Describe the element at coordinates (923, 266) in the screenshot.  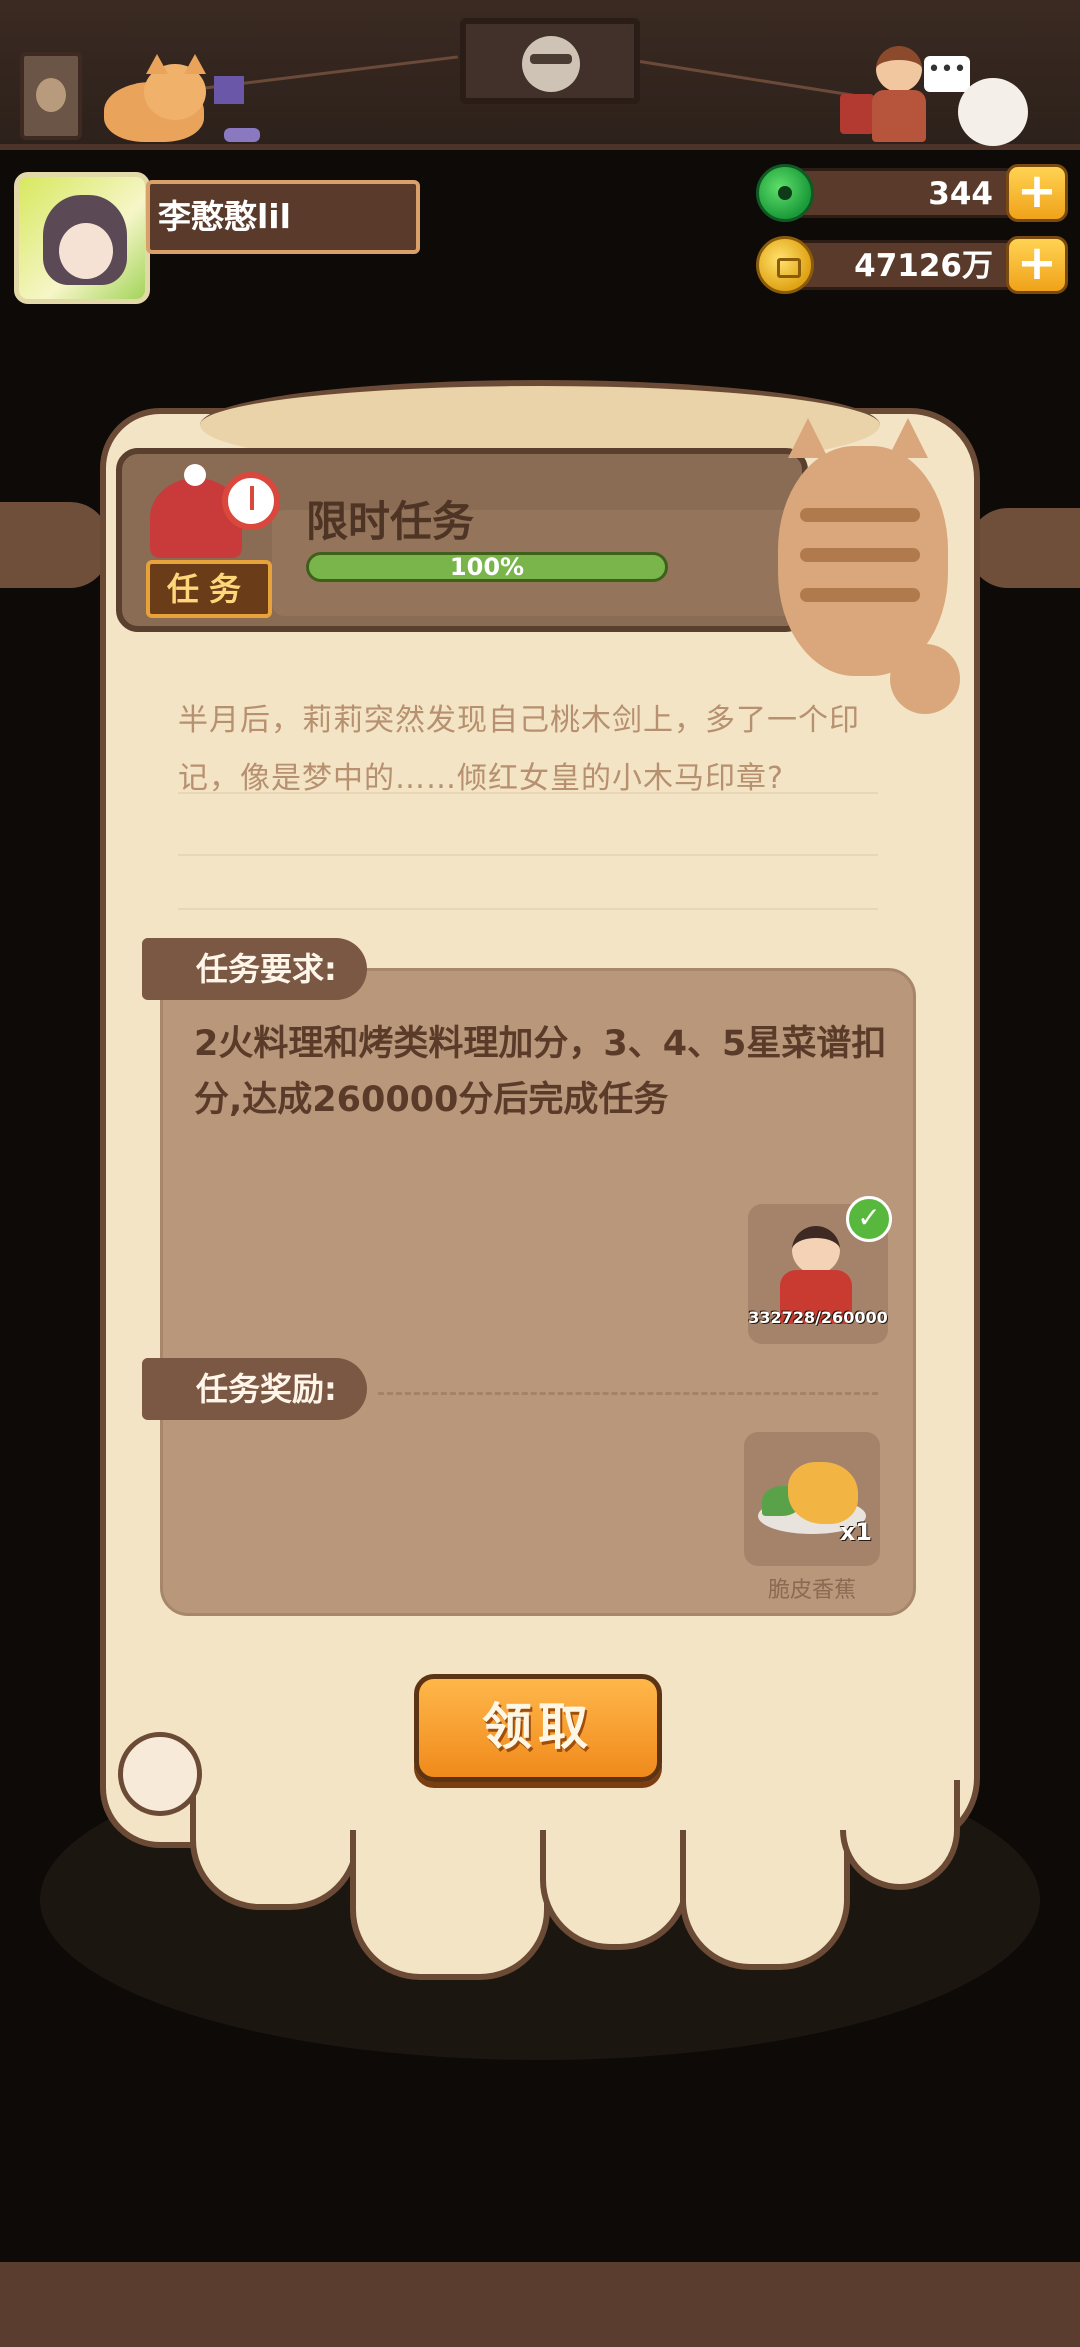
I see `gold-amount: 47126万` at that location.